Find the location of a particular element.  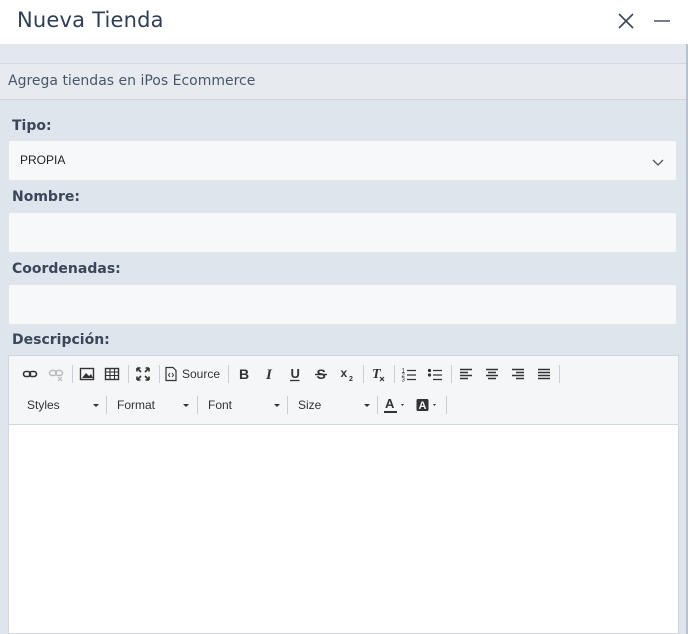

svg-text: B is located at coordinates (244, 374).